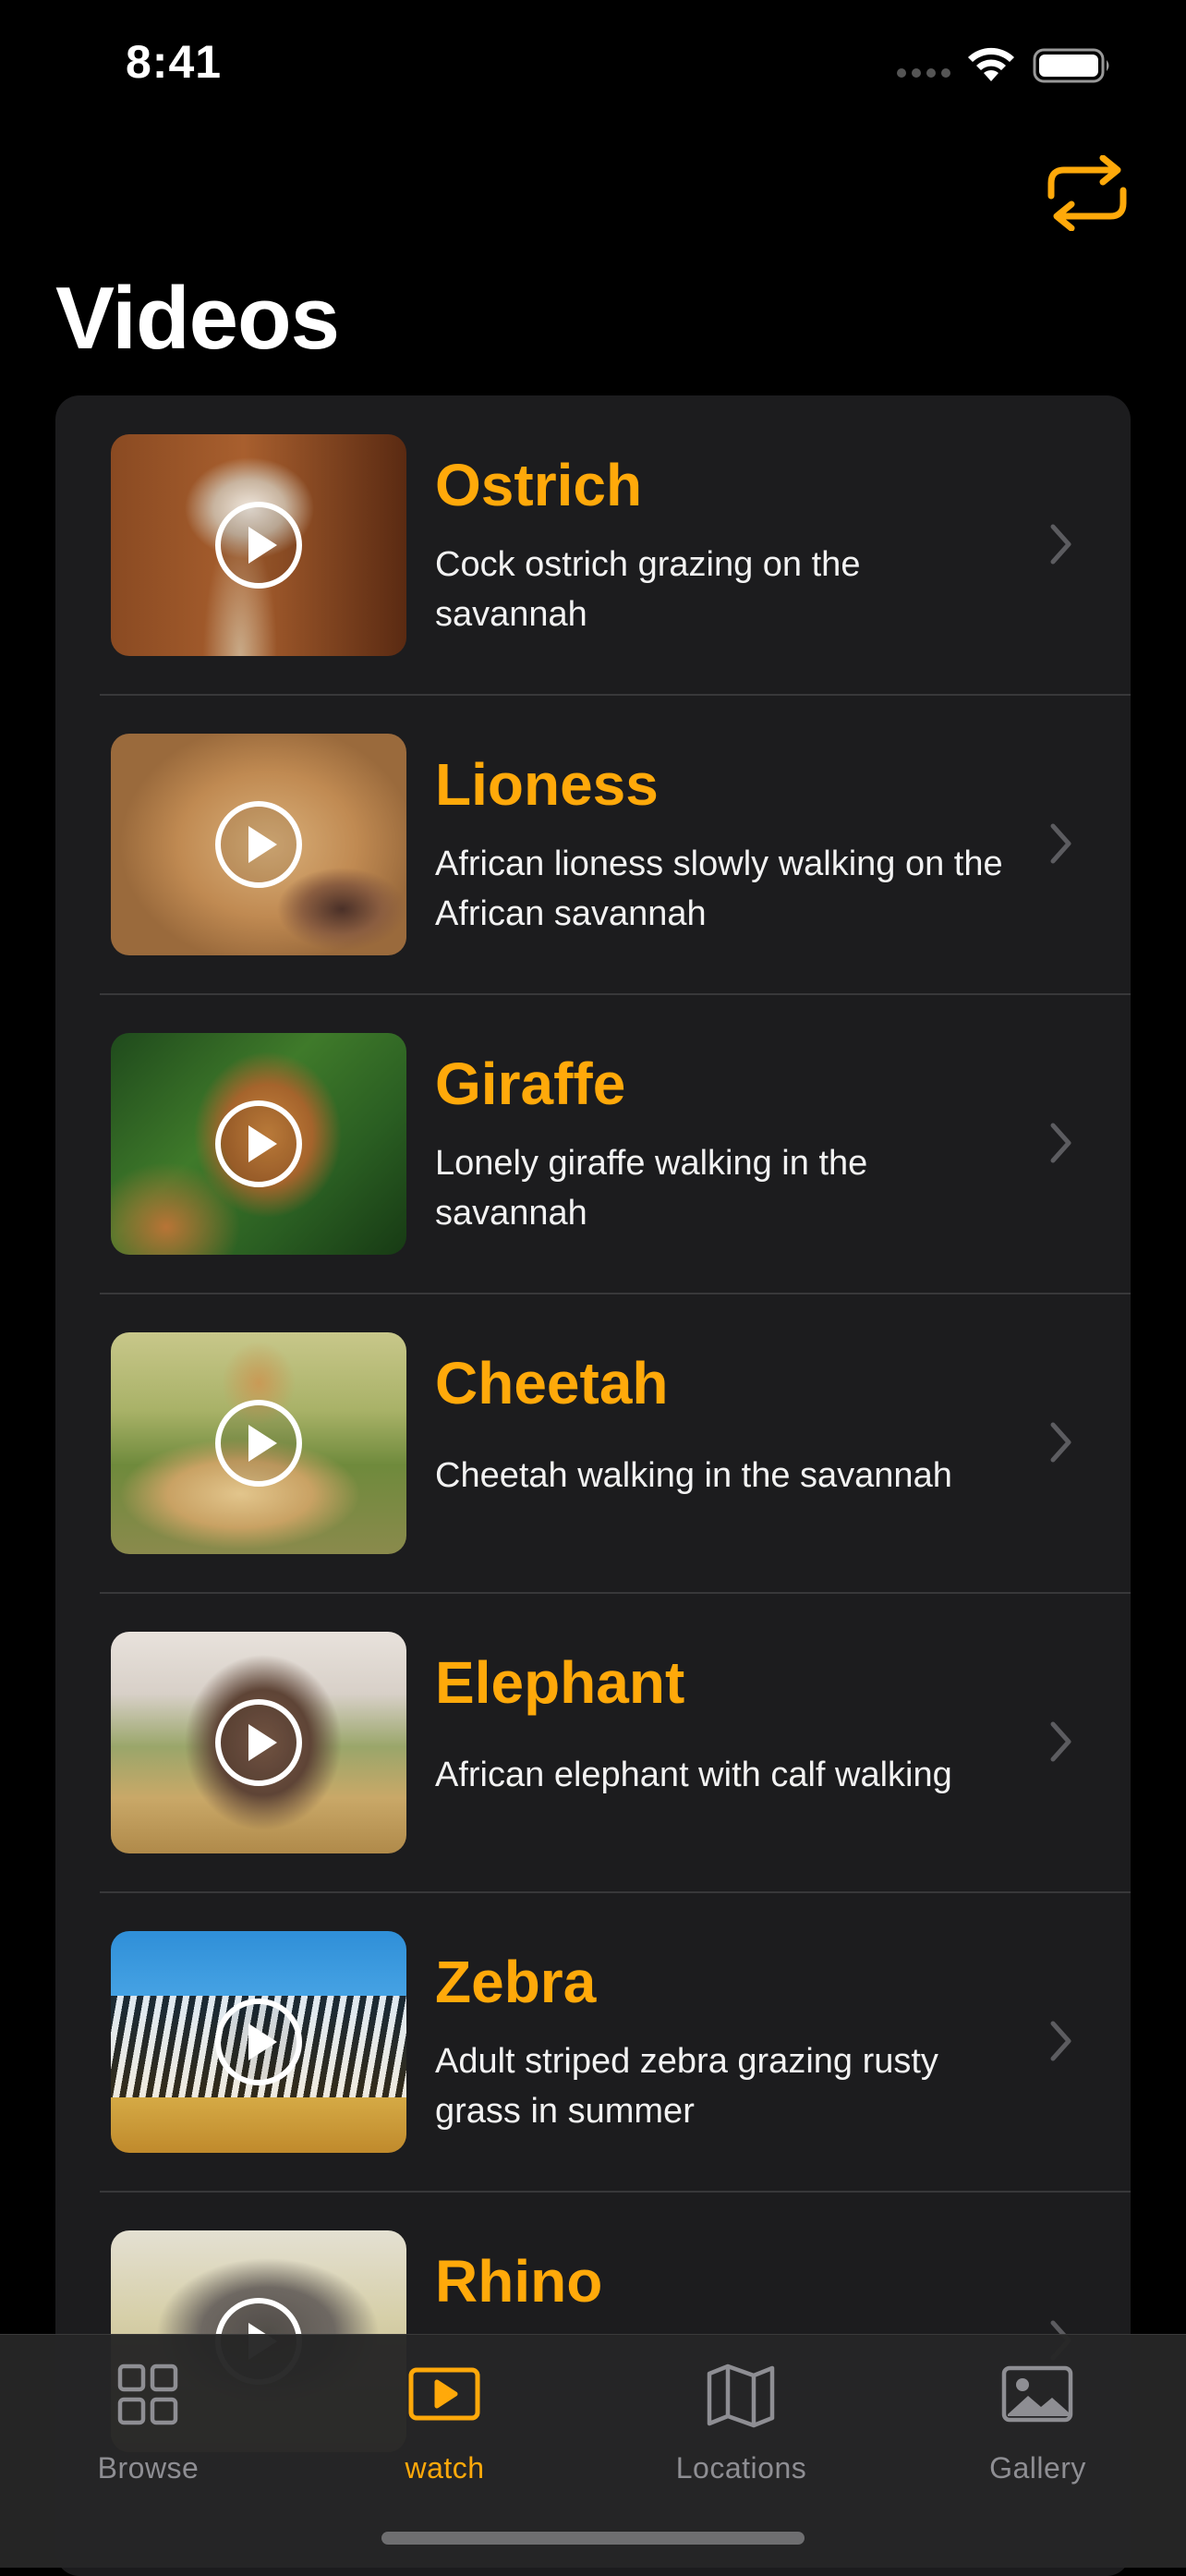 Image resolution: width=1186 pixels, height=2576 pixels. Describe the element at coordinates (516, 1982) in the screenshot. I see `video-title: Zebra` at that location.